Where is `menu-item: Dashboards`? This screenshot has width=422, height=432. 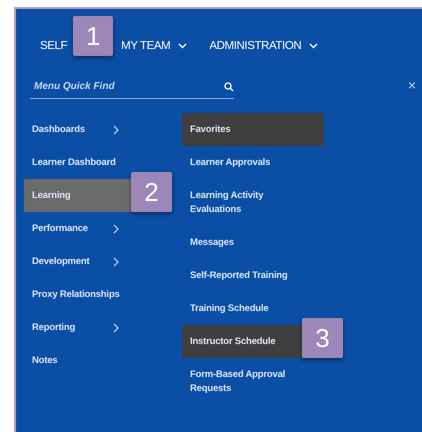
menu-item: Dashboards is located at coordinates (84, 129).